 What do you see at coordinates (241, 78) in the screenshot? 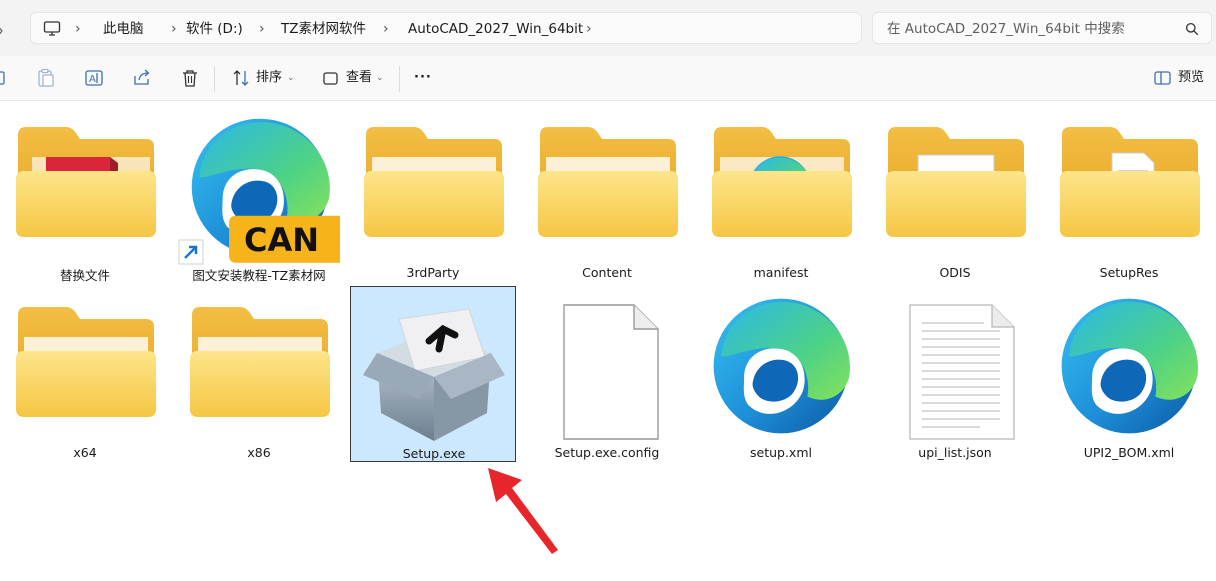
I see `sort-icon` at bounding box center [241, 78].